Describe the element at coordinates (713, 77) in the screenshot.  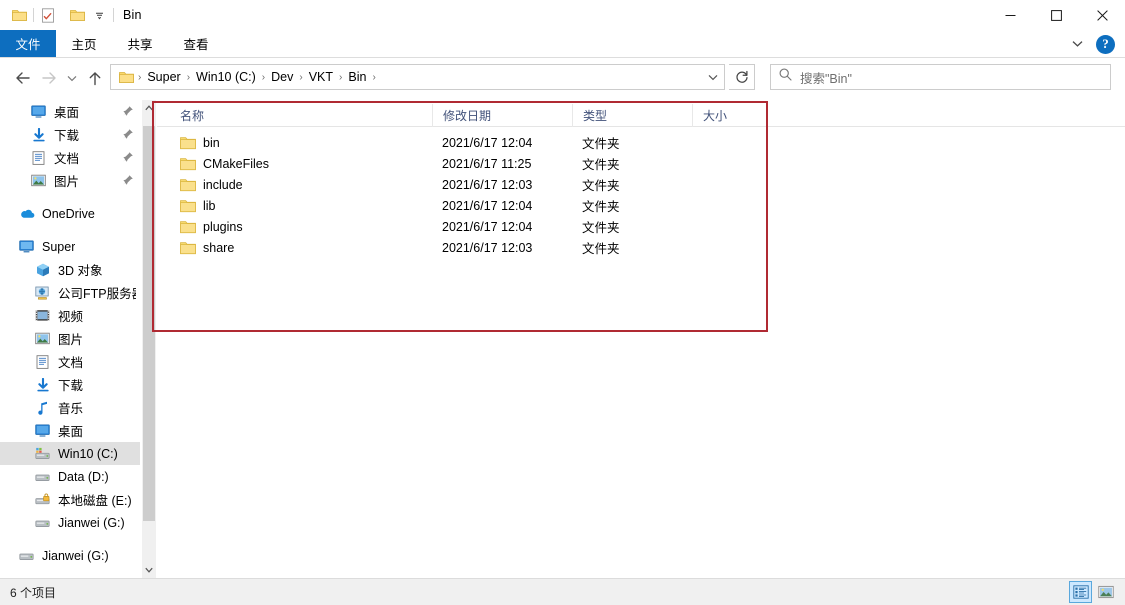
I see `address-dropdown-chevron-down-icon` at that location.